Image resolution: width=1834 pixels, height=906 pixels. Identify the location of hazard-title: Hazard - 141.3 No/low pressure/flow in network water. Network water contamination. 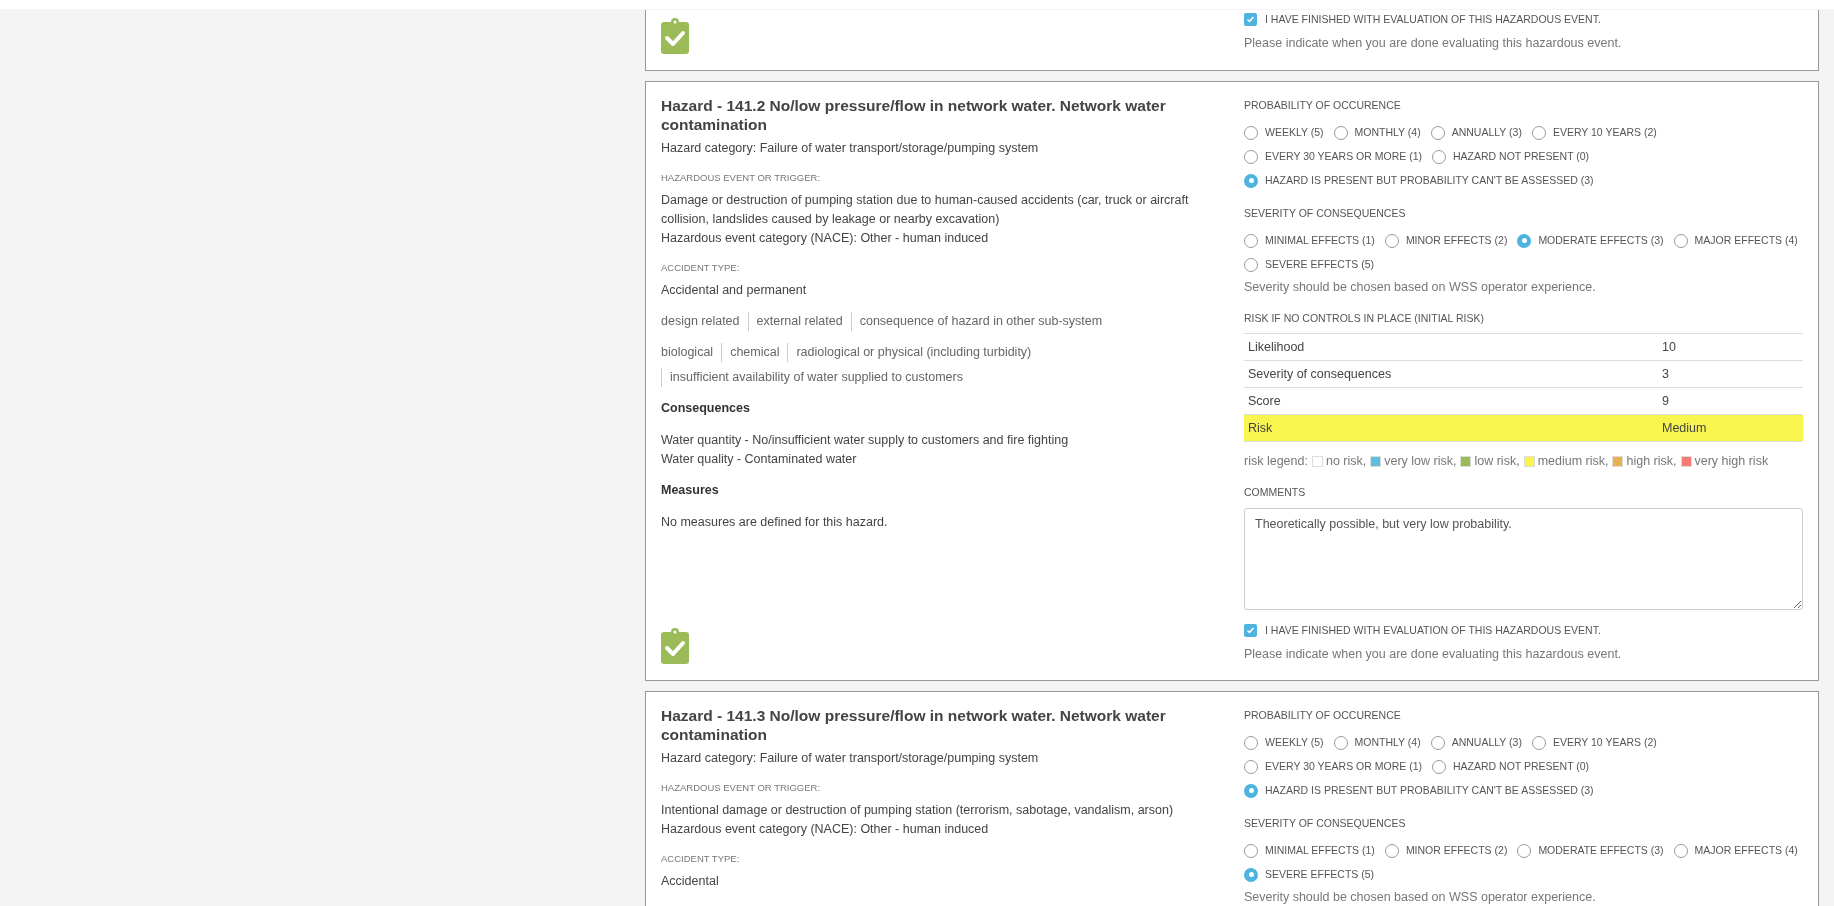
(914, 725).